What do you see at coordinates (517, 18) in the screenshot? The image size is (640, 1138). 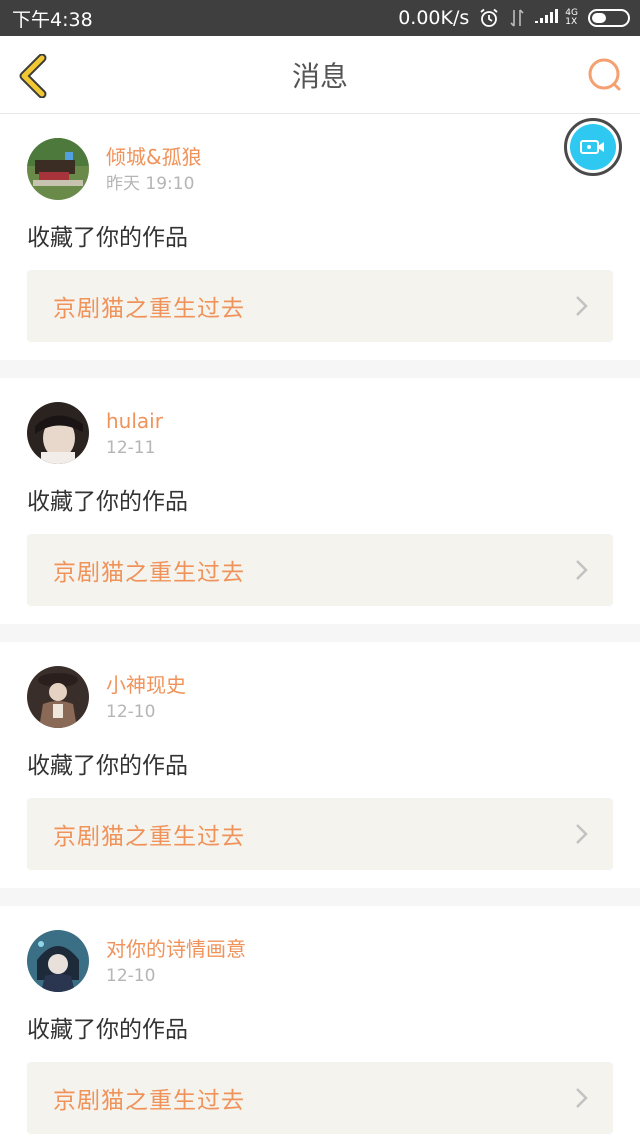 I see `data-transfer-icon` at bounding box center [517, 18].